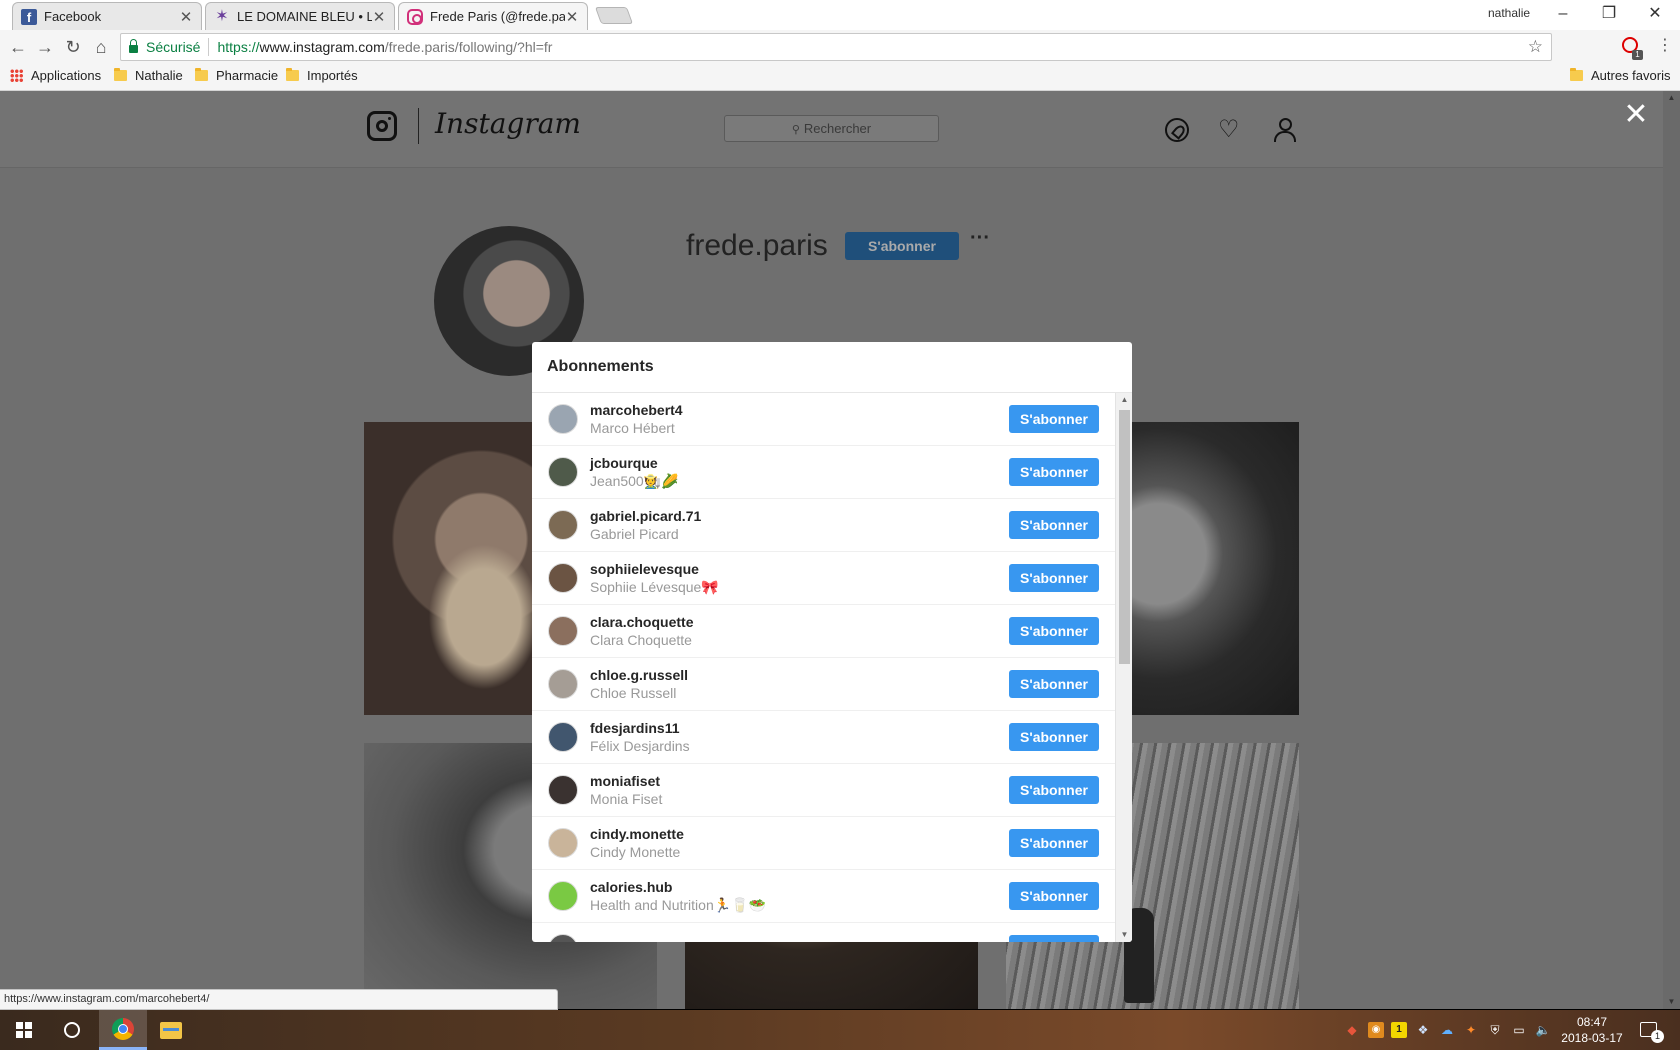 This screenshot has width=1680, height=1050. I want to click on account-username: cindy.monette, so click(799, 834).